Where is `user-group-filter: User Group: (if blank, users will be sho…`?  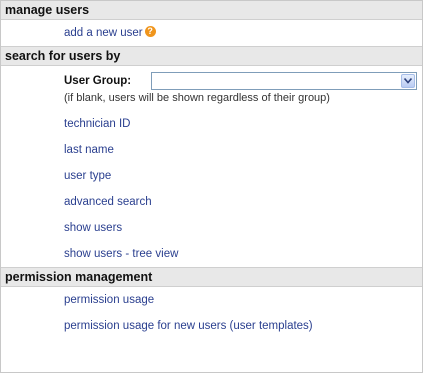 user-group-filter: User Group: (if blank, users will be sho… is located at coordinates (211, 88).